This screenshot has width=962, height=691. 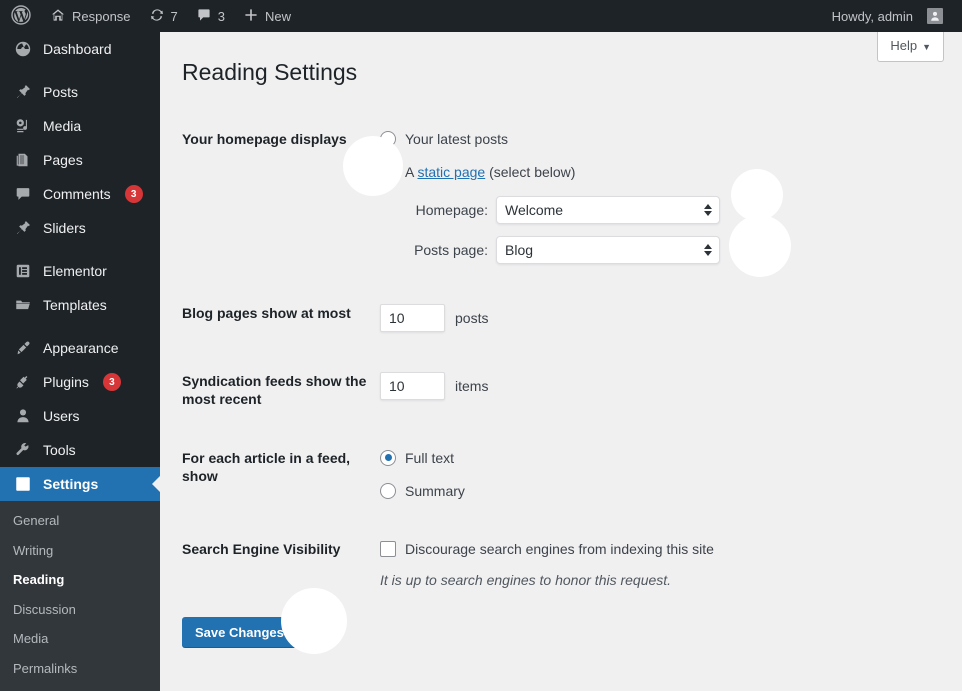 What do you see at coordinates (904, 45) in the screenshot?
I see `help-tab-label: Help` at bounding box center [904, 45].